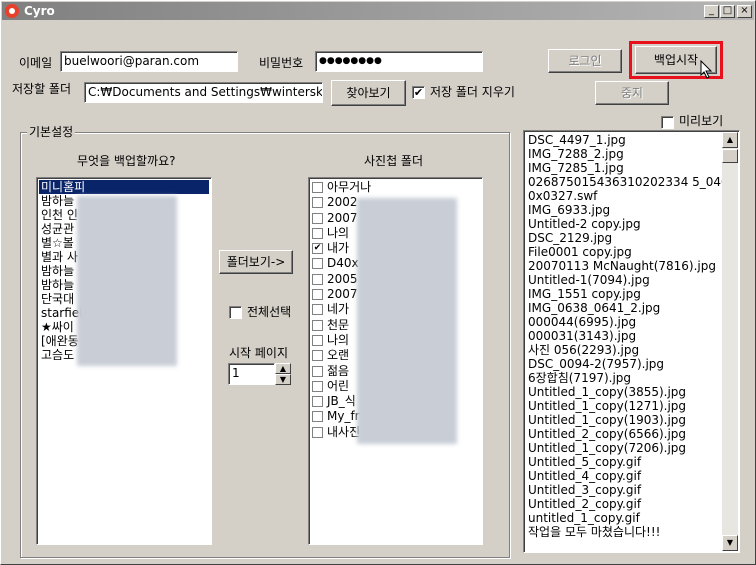 The height and width of the screenshot is (565, 756). Describe the element at coordinates (368, 93) in the screenshot. I see `browse-button: 찾아보기` at that location.